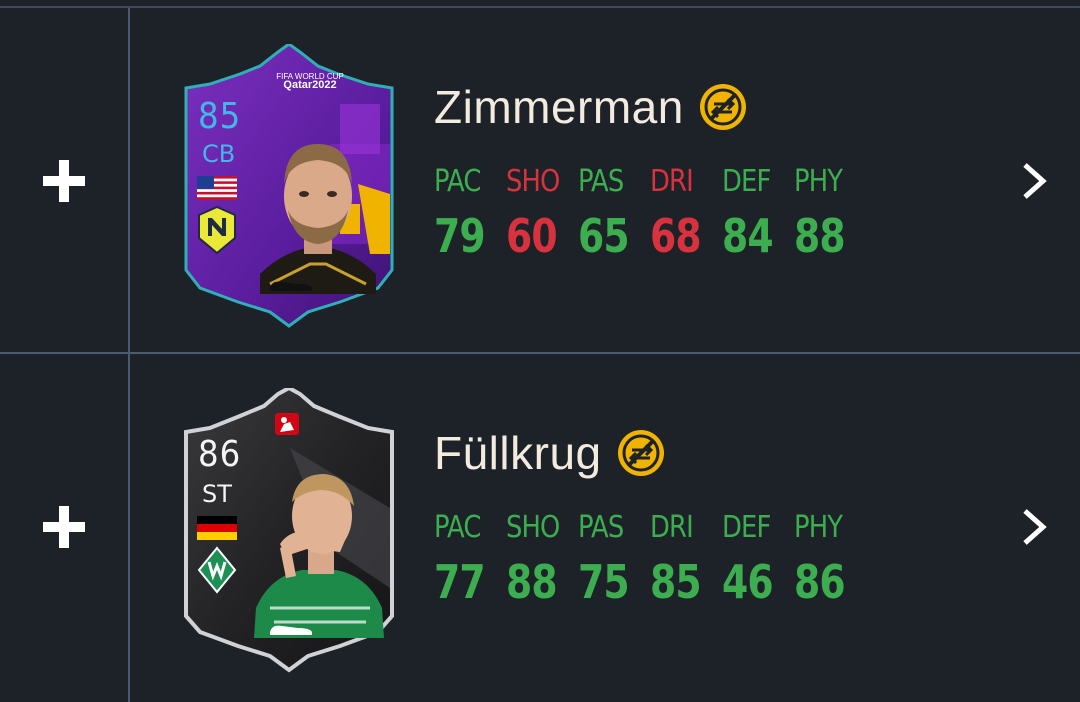 This screenshot has width=1080, height=702. What do you see at coordinates (518, 453) in the screenshot?
I see `player-name: Füllkrug` at bounding box center [518, 453].